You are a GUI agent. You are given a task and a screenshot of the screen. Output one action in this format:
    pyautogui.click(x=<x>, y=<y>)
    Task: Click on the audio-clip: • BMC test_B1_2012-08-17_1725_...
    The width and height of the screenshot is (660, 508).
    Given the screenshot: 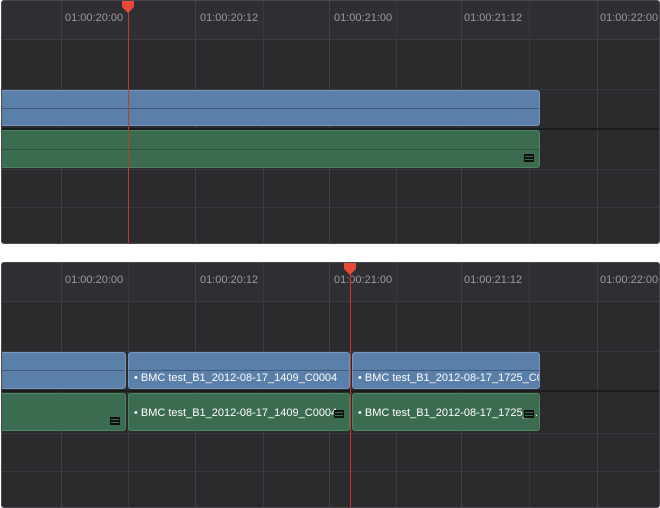 What is the action you would take?
    pyautogui.click(x=446, y=412)
    